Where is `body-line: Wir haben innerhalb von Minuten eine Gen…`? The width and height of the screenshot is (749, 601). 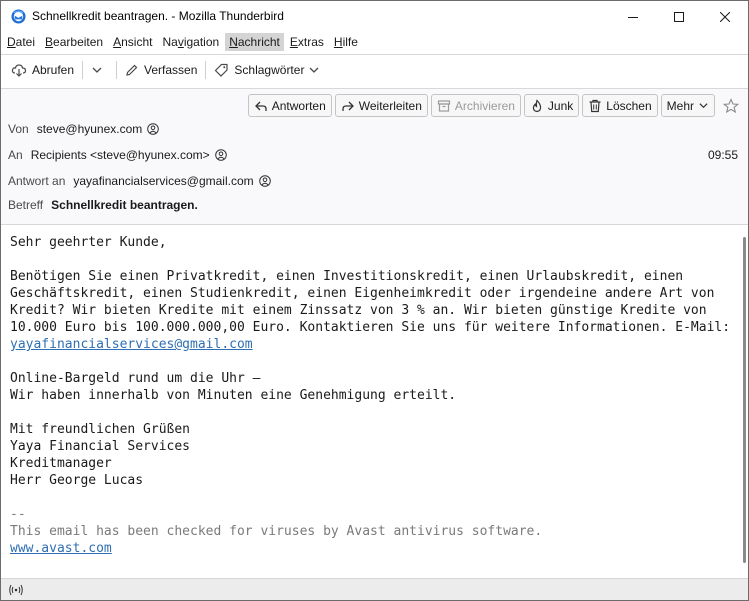 body-line: Wir haben innerhalb von Minuten eine Gen… is located at coordinates (233, 395).